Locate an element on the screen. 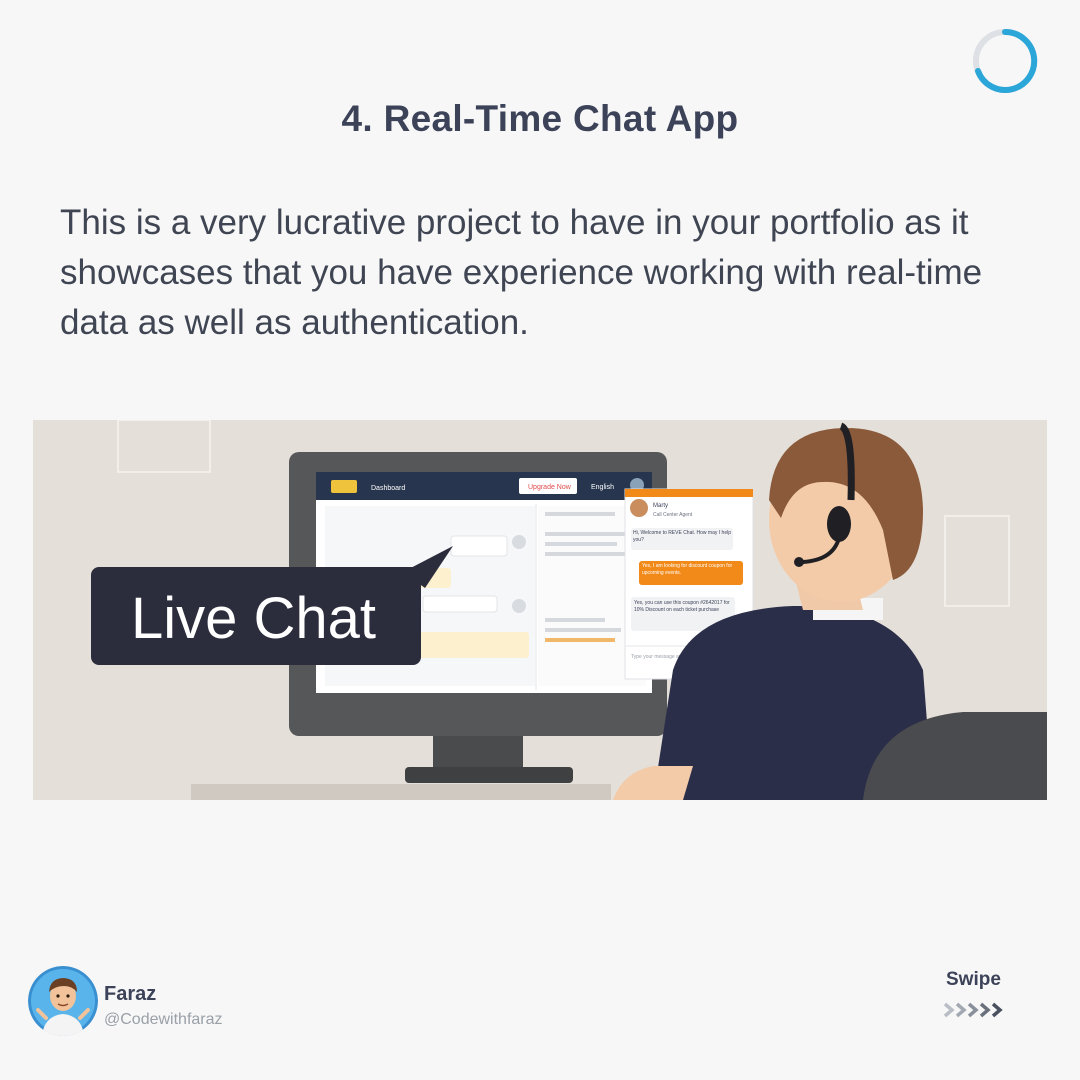 This screenshot has width=1080, height=1080. swipe-label: Swipe is located at coordinates (973, 980).